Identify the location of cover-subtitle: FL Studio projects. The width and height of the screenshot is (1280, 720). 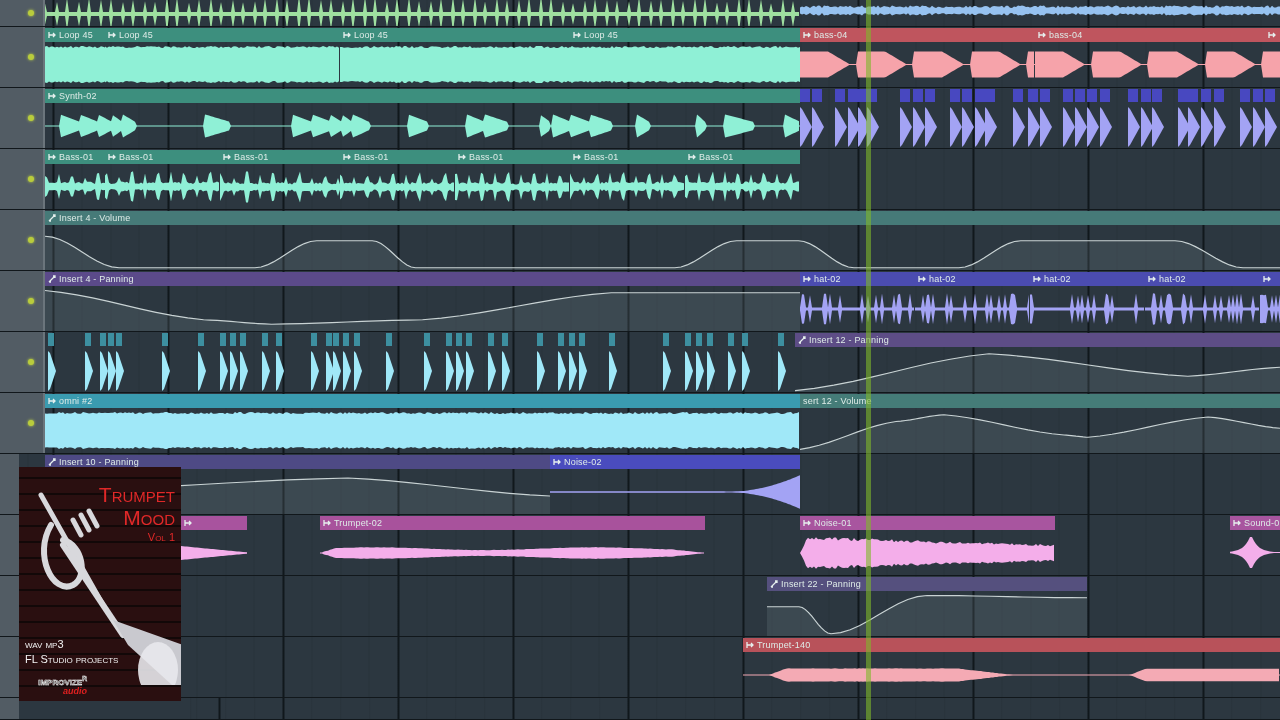
(72, 659).